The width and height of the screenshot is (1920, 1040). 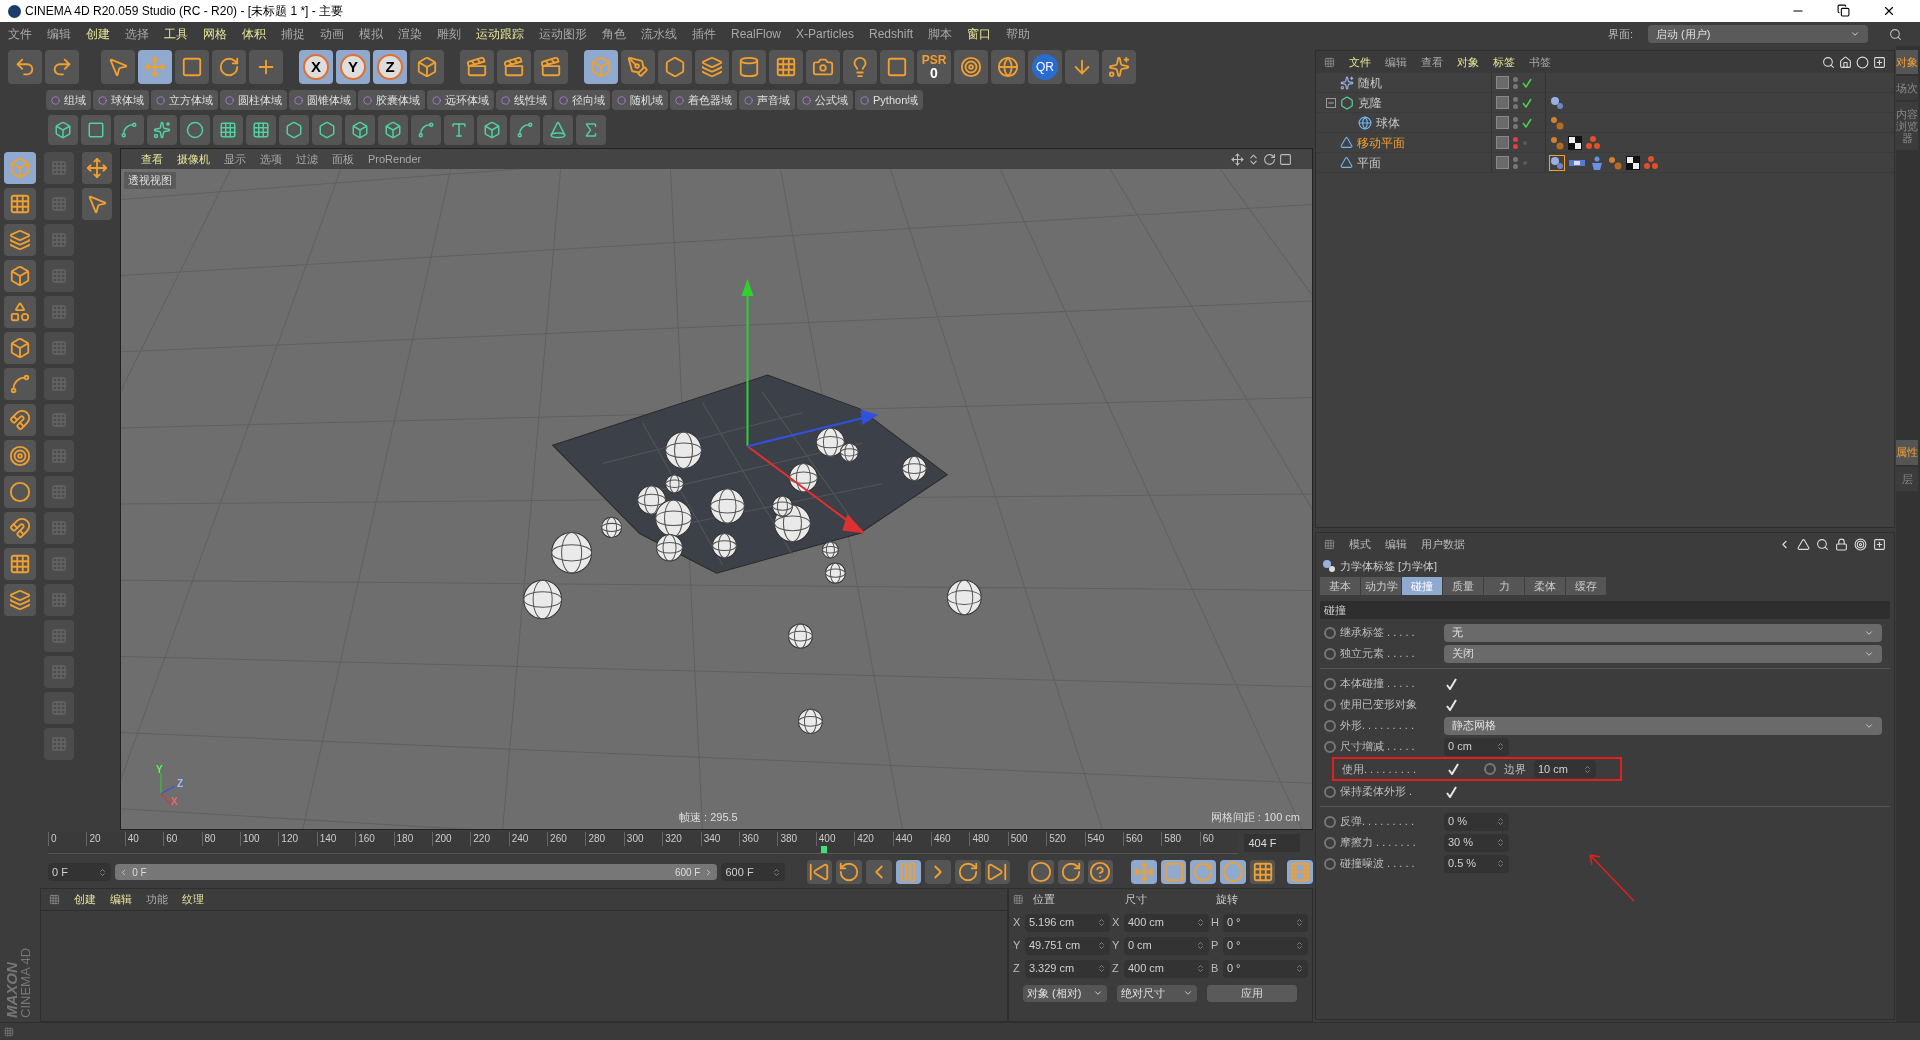 I want to click on object-name: 克隆, so click(x=1370, y=102).